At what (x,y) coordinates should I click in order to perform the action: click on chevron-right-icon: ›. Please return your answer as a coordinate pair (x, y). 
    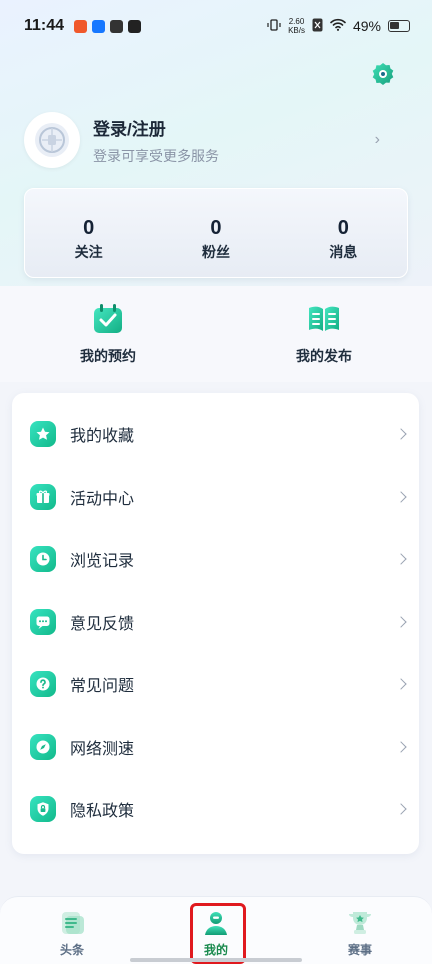
    Looking at the image, I should click on (377, 139).